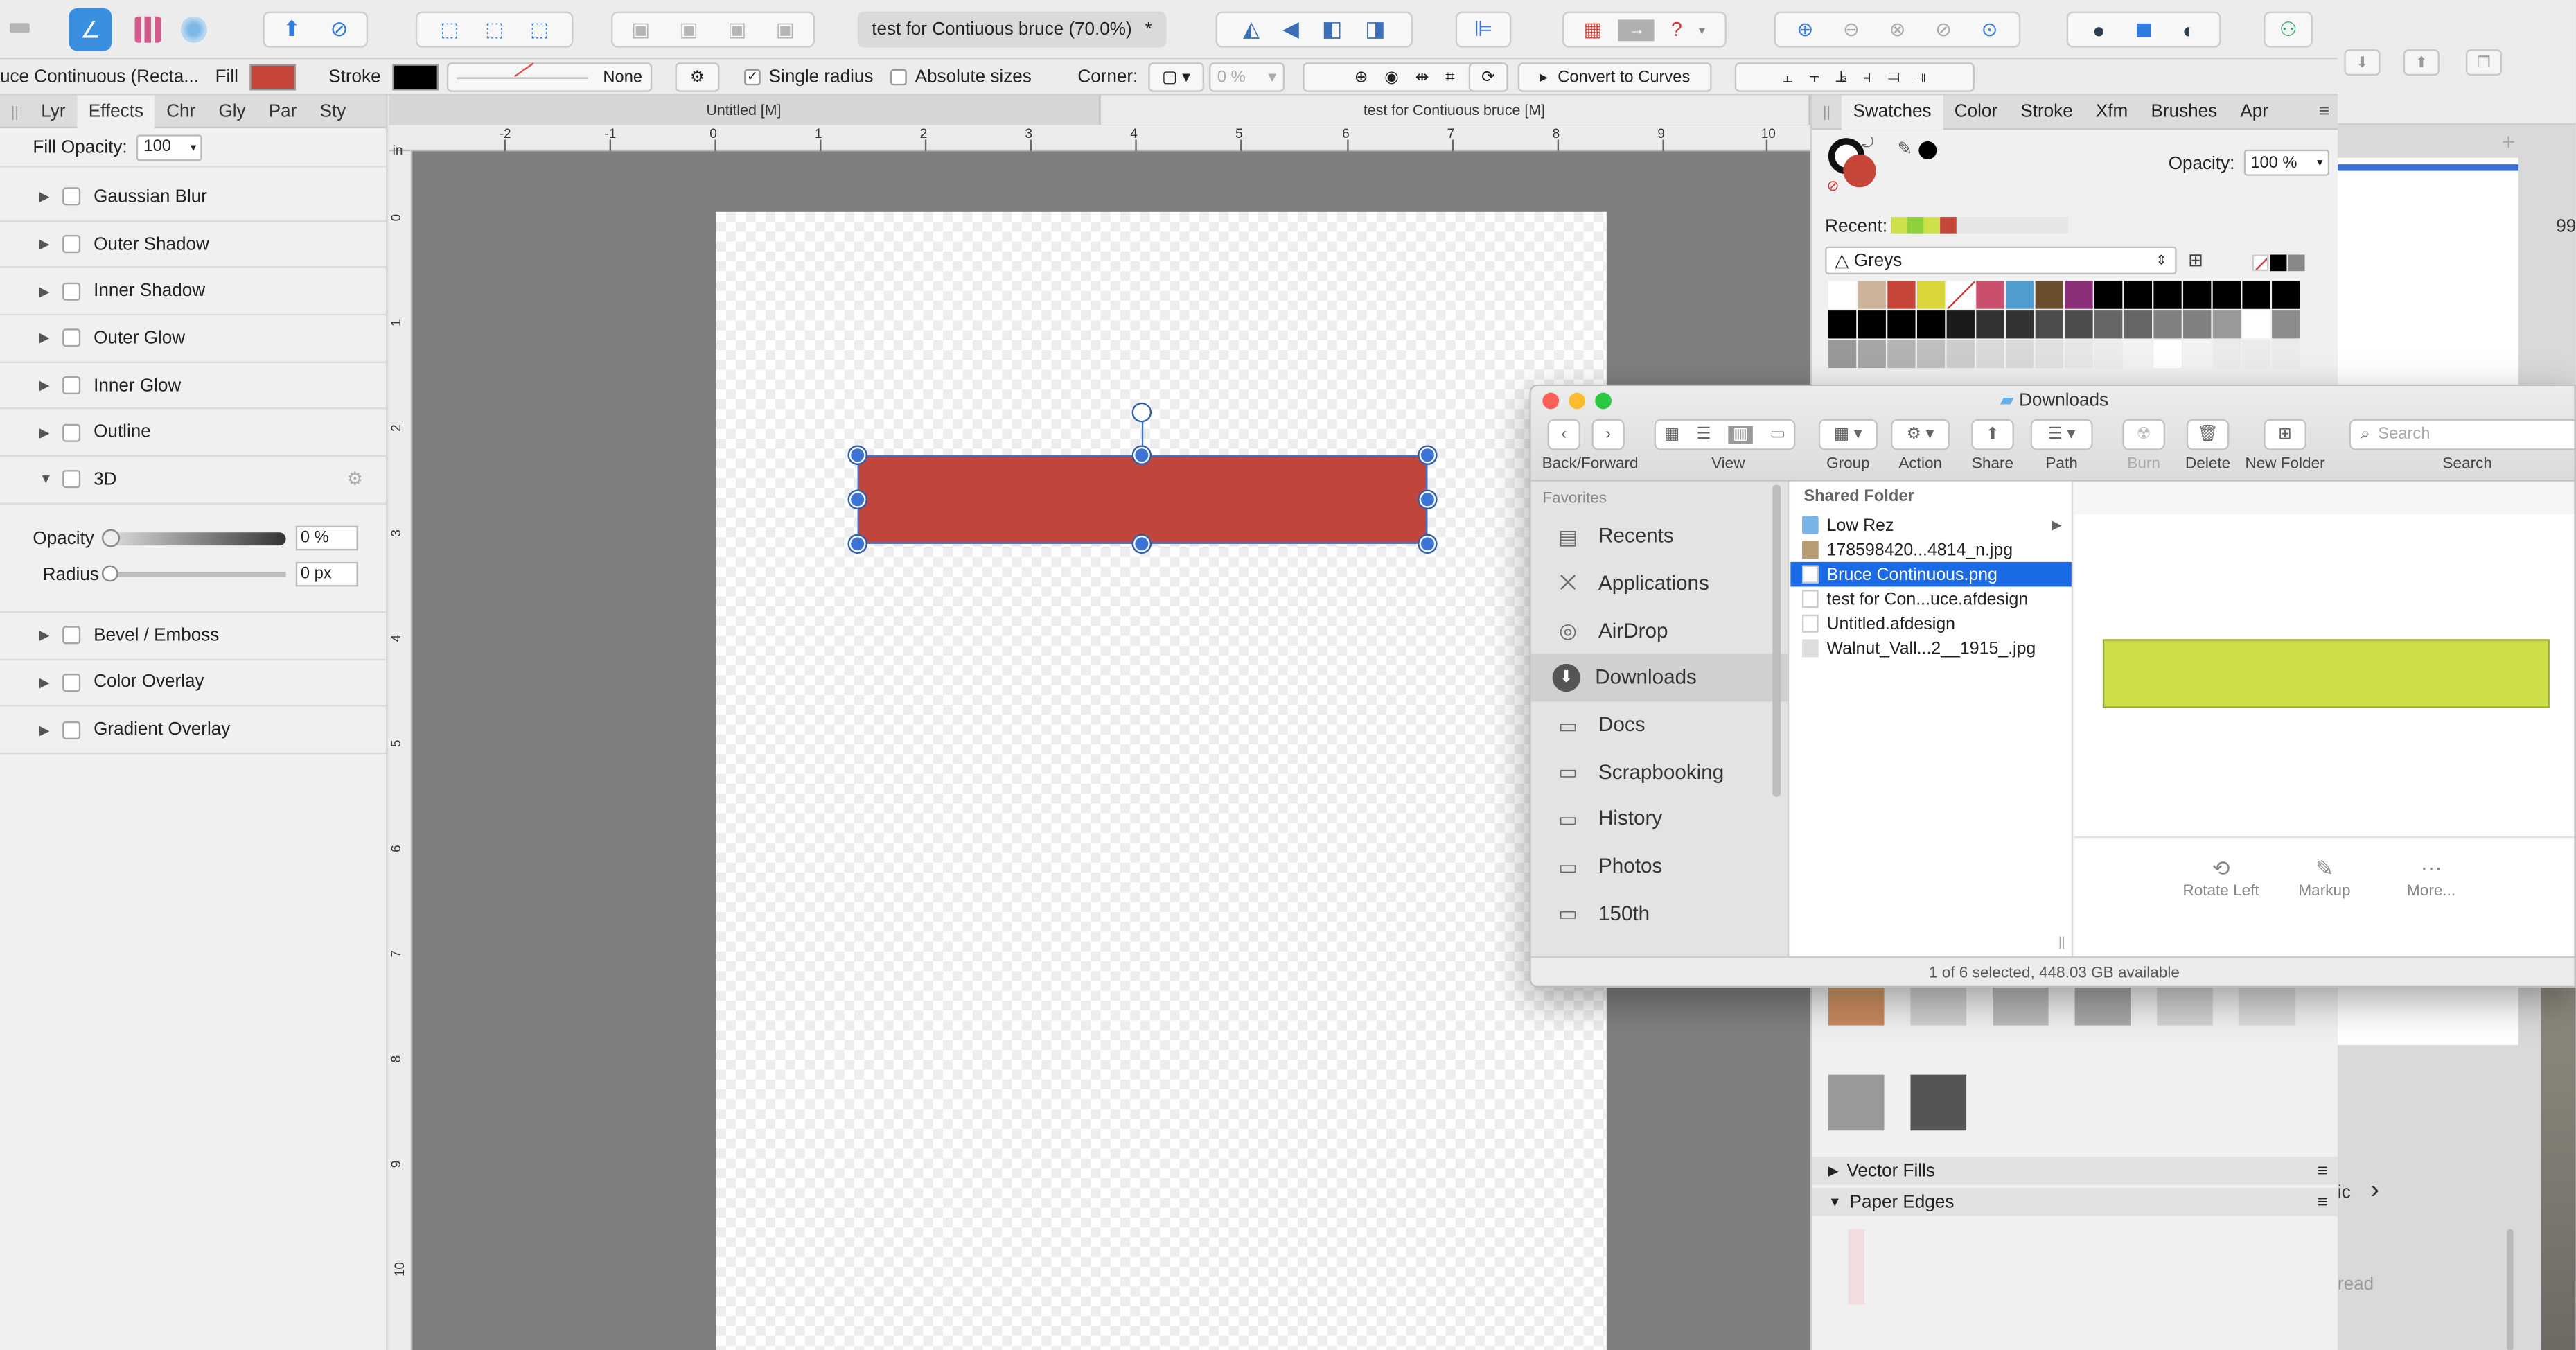 The image size is (2576, 1350). What do you see at coordinates (2324, 111) in the screenshot?
I see `panel-menu-icon: ≡` at bounding box center [2324, 111].